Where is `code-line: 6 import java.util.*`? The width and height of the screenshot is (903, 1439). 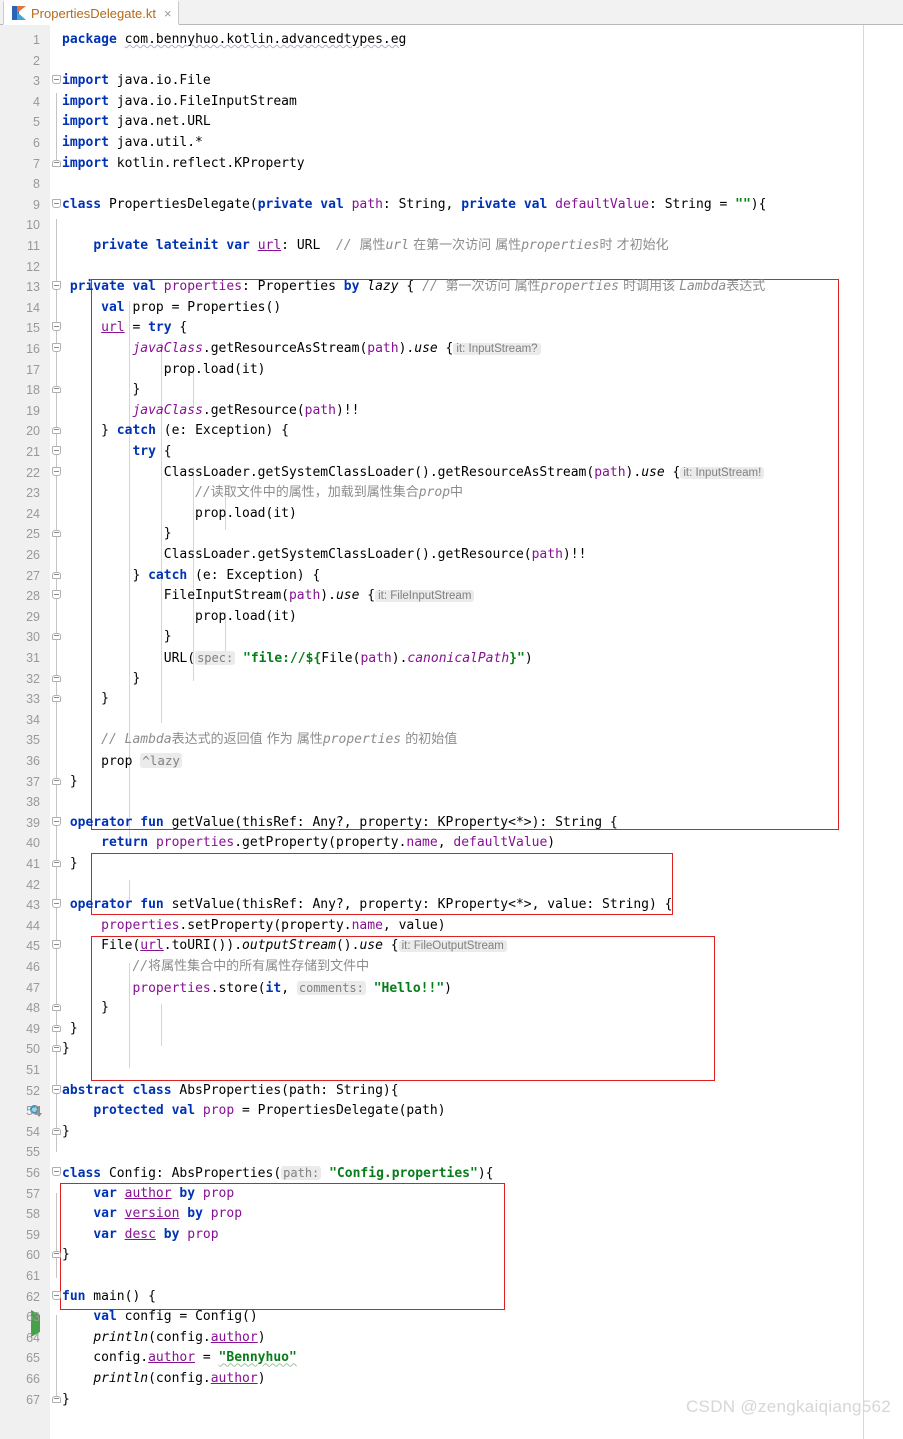
code-line: 6 import java.util.* is located at coordinates (451, 143).